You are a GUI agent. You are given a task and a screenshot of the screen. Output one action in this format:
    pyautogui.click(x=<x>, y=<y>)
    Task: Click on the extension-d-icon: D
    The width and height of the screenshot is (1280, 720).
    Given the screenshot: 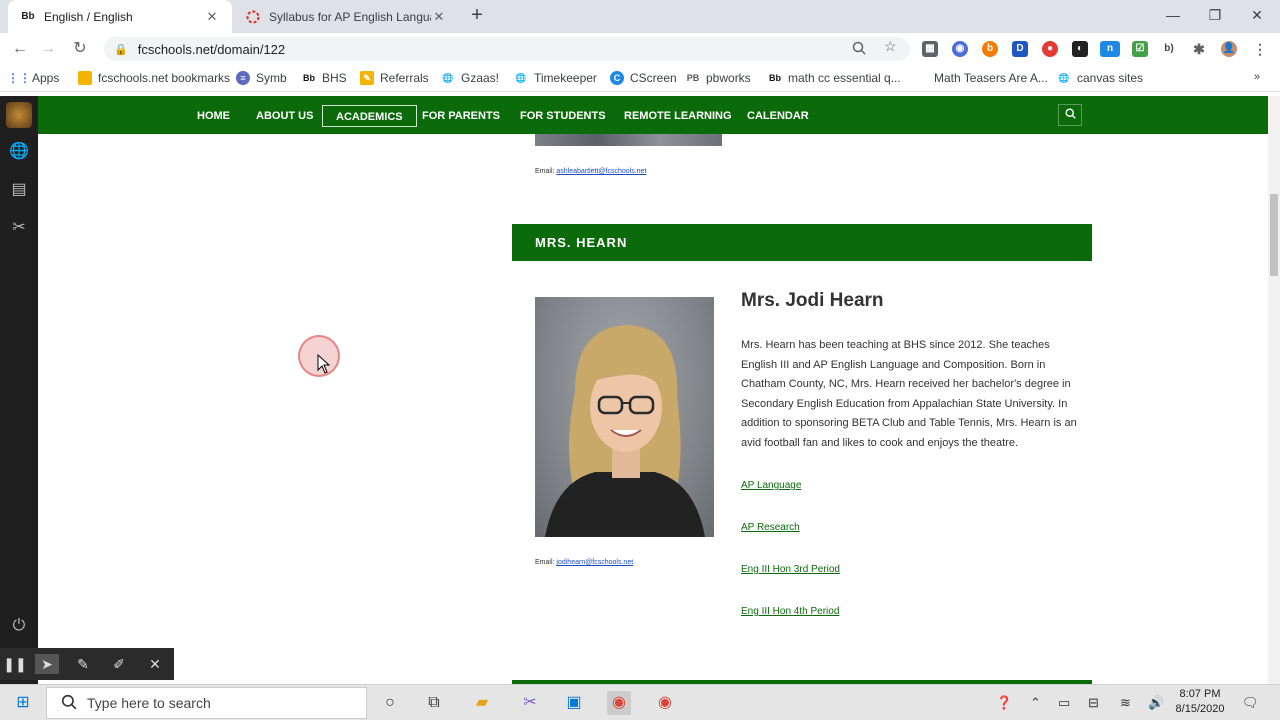 What is the action you would take?
    pyautogui.click(x=1020, y=49)
    